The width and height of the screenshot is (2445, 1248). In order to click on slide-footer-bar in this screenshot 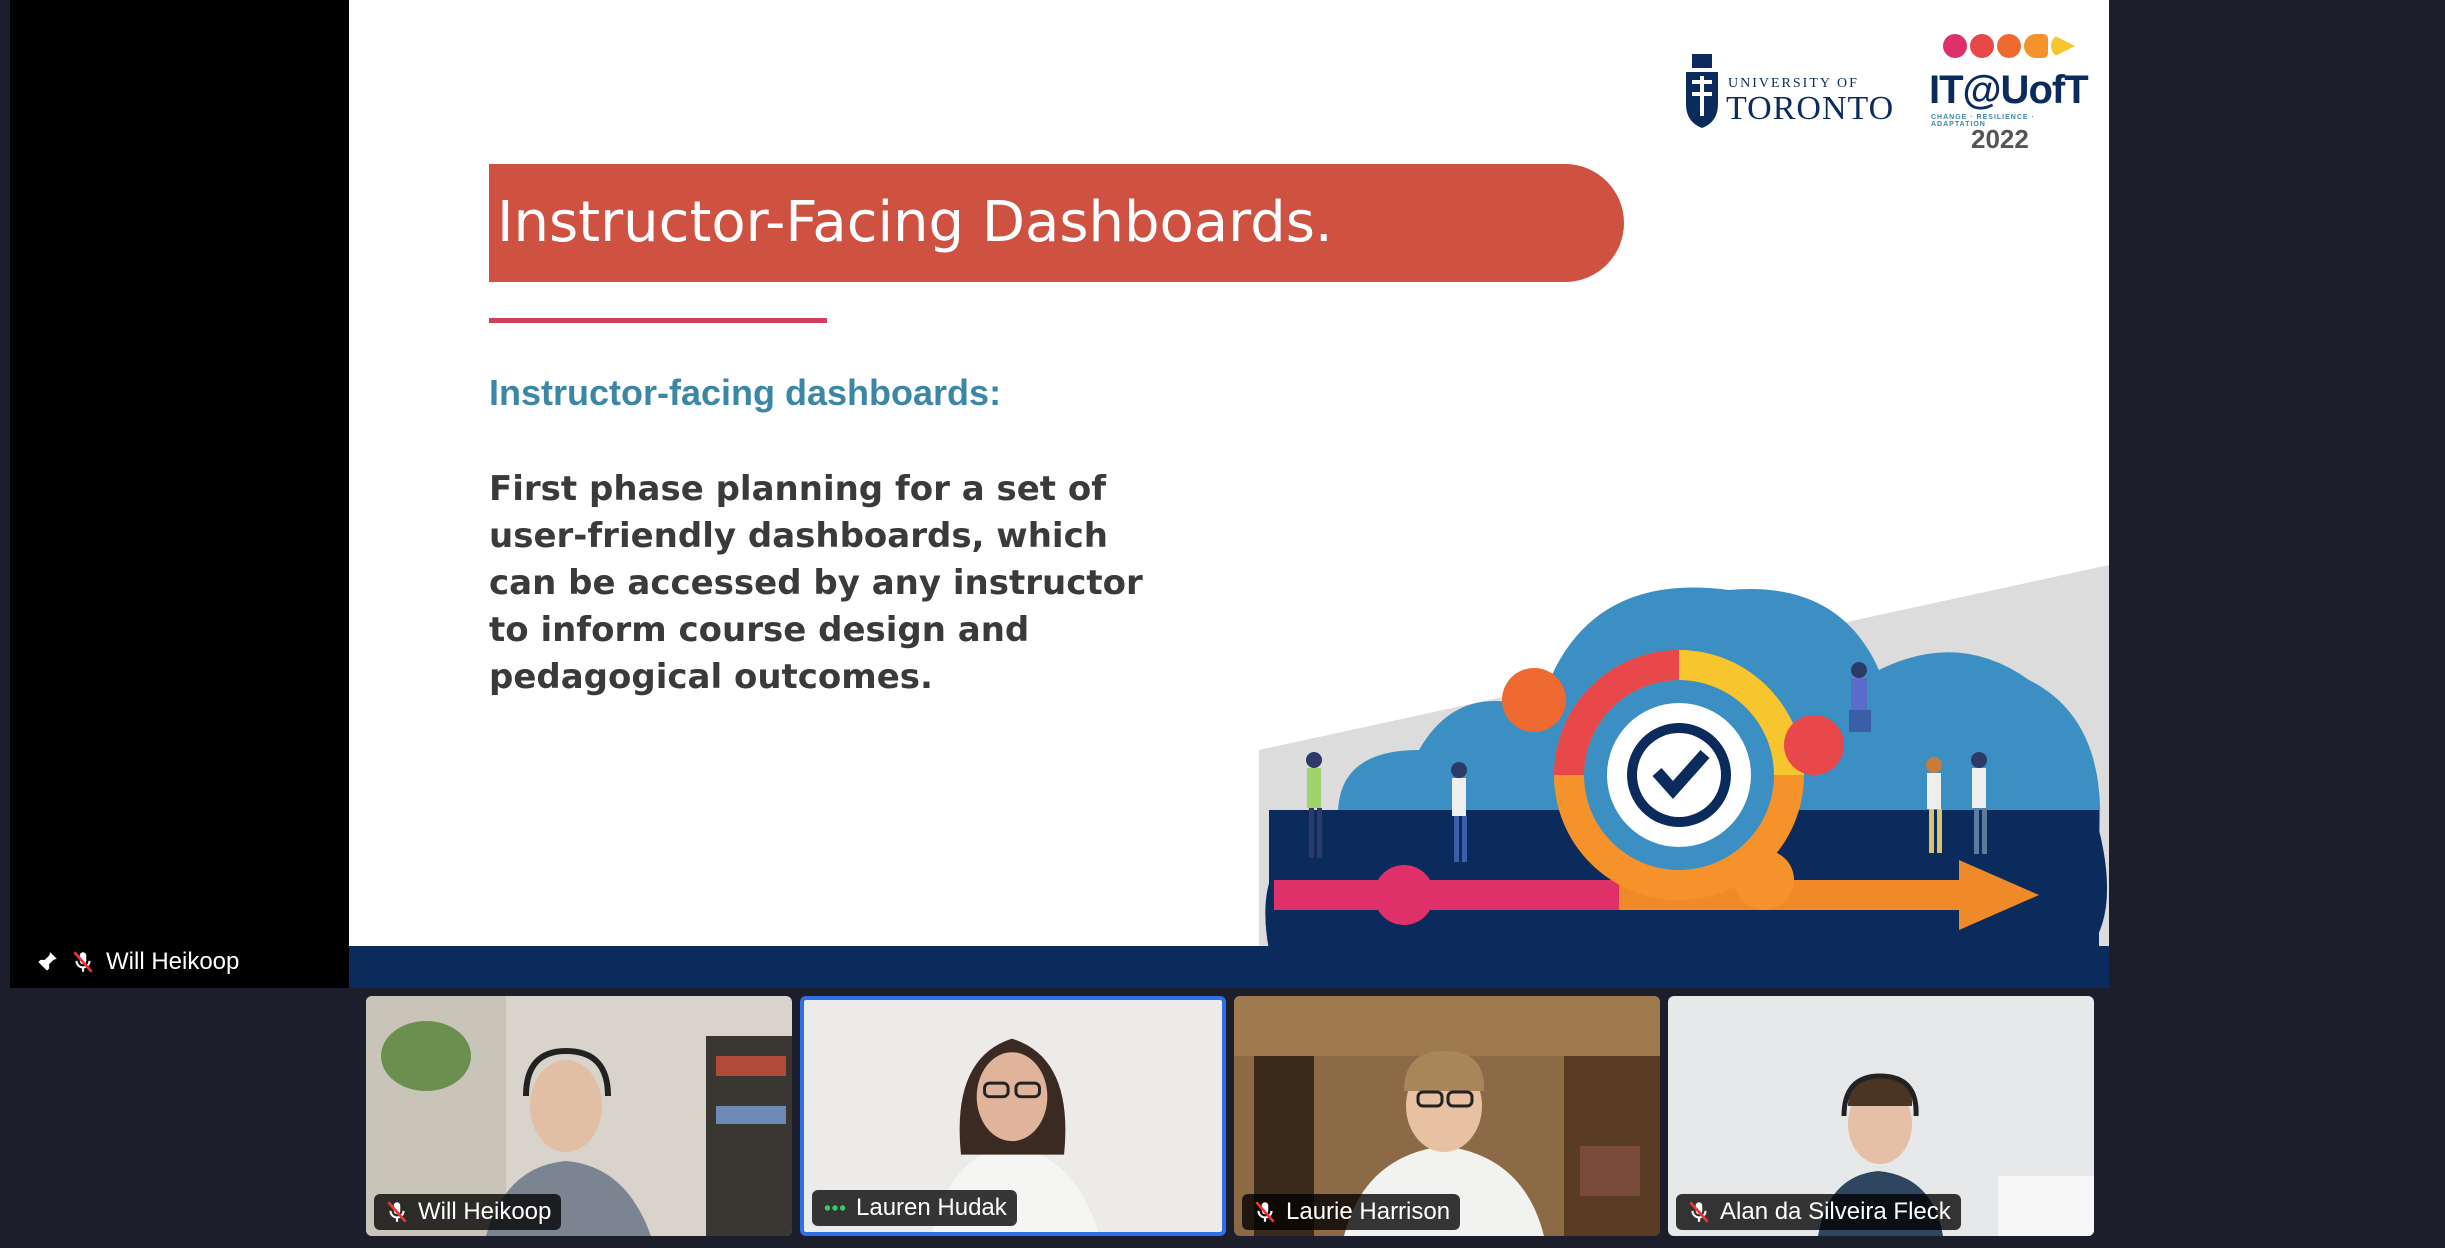, I will do `click(1229, 967)`.